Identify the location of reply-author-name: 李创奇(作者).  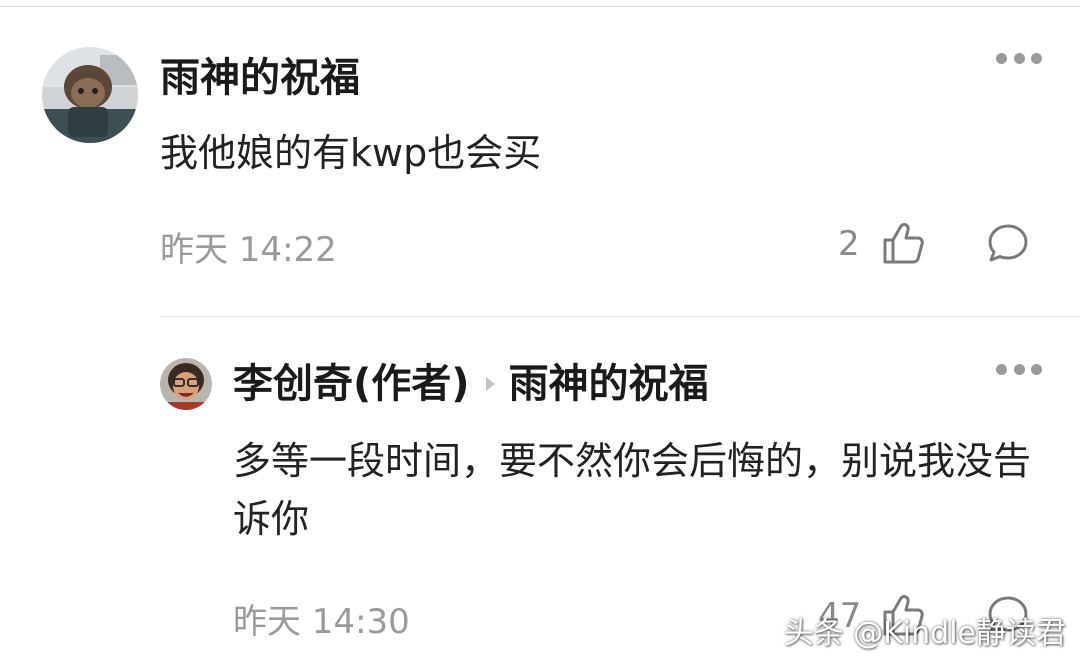
(351, 384).